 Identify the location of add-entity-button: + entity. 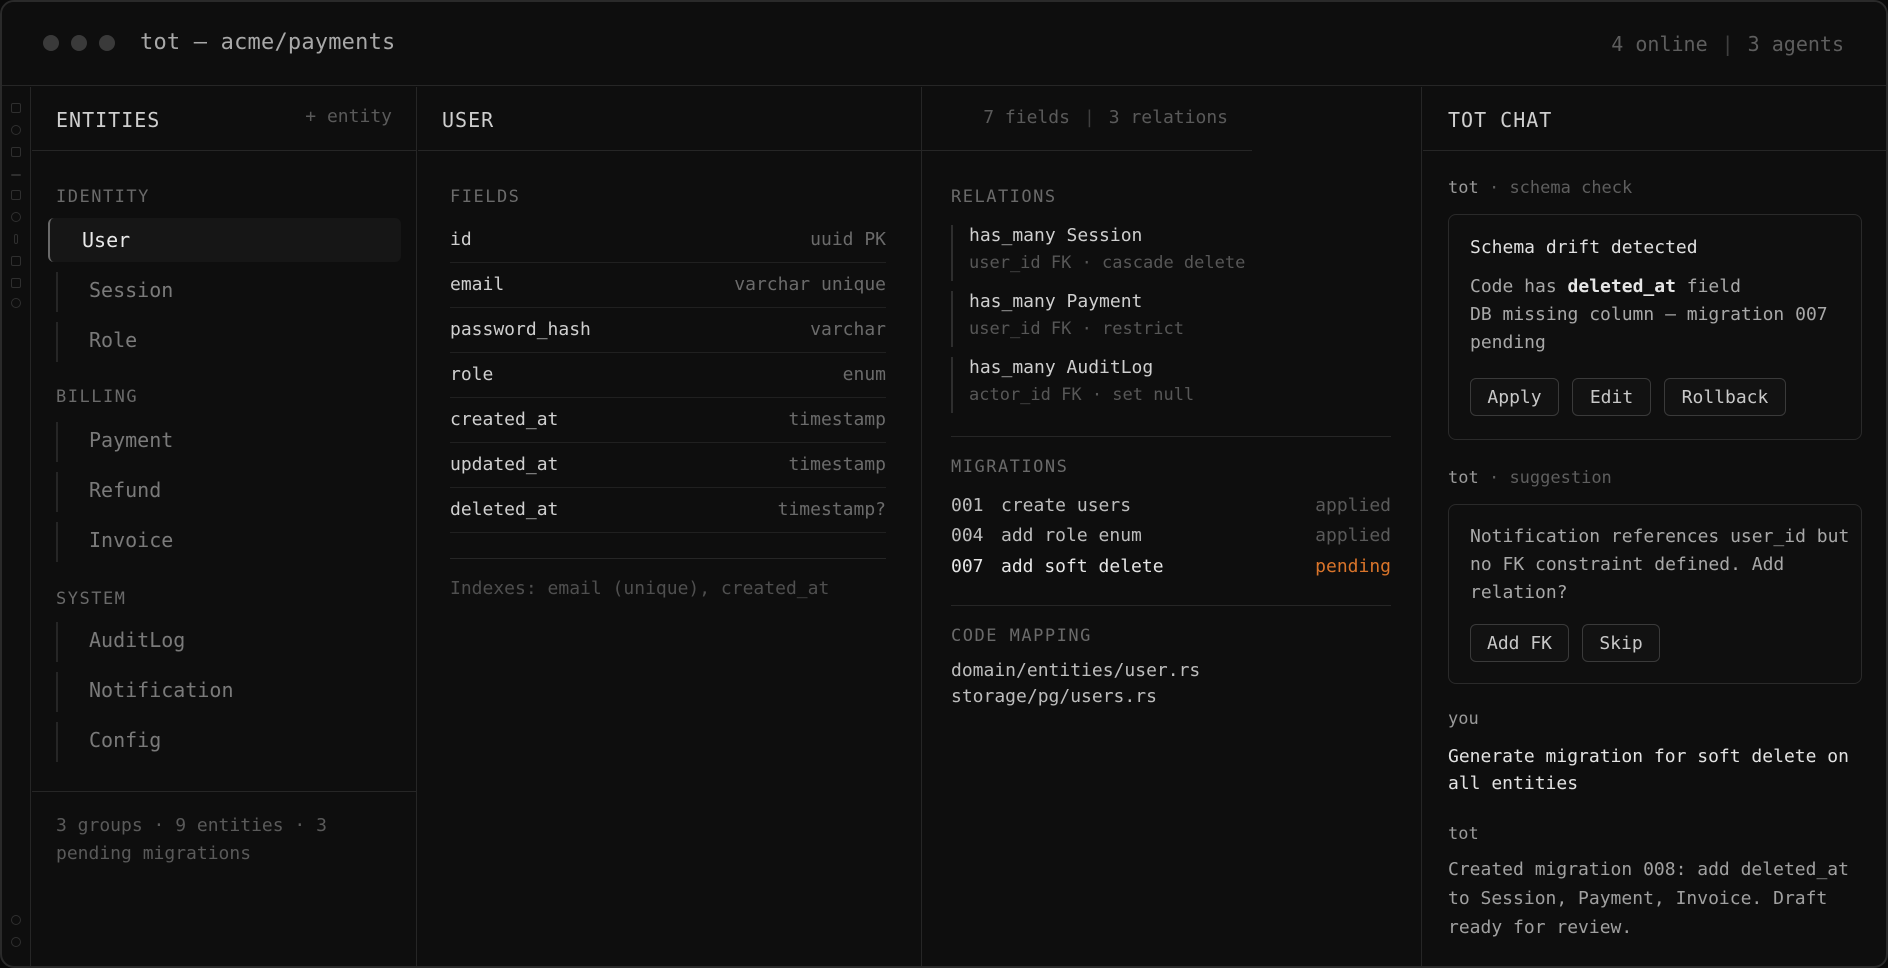
(348, 116).